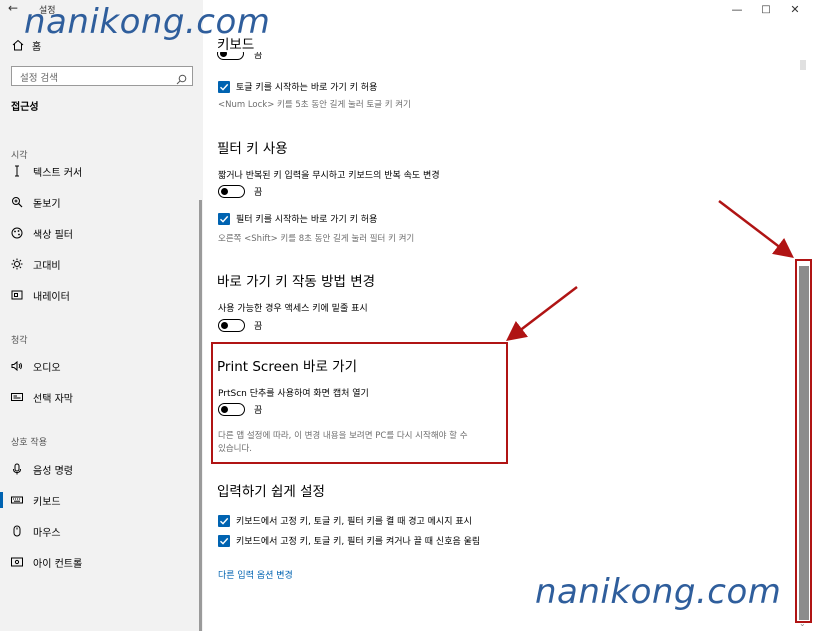 Image resolution: width=814 pixels, height=631 pixels. Describe the element at coordinates (658, 592) in the screenshot. I see `watermark-bottom: nanikong.com` at that location.